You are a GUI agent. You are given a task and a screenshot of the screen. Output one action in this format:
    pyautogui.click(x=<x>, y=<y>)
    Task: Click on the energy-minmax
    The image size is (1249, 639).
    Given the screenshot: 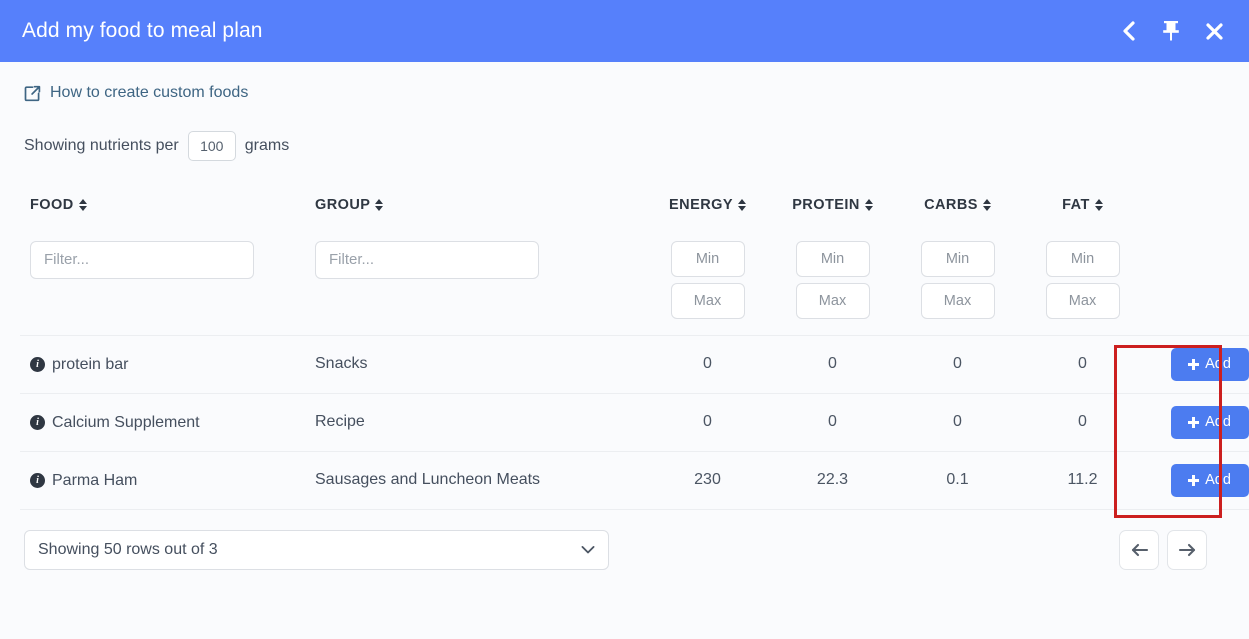 What is the action you would take?
    pyautogui.click(x=707, y=279)
    